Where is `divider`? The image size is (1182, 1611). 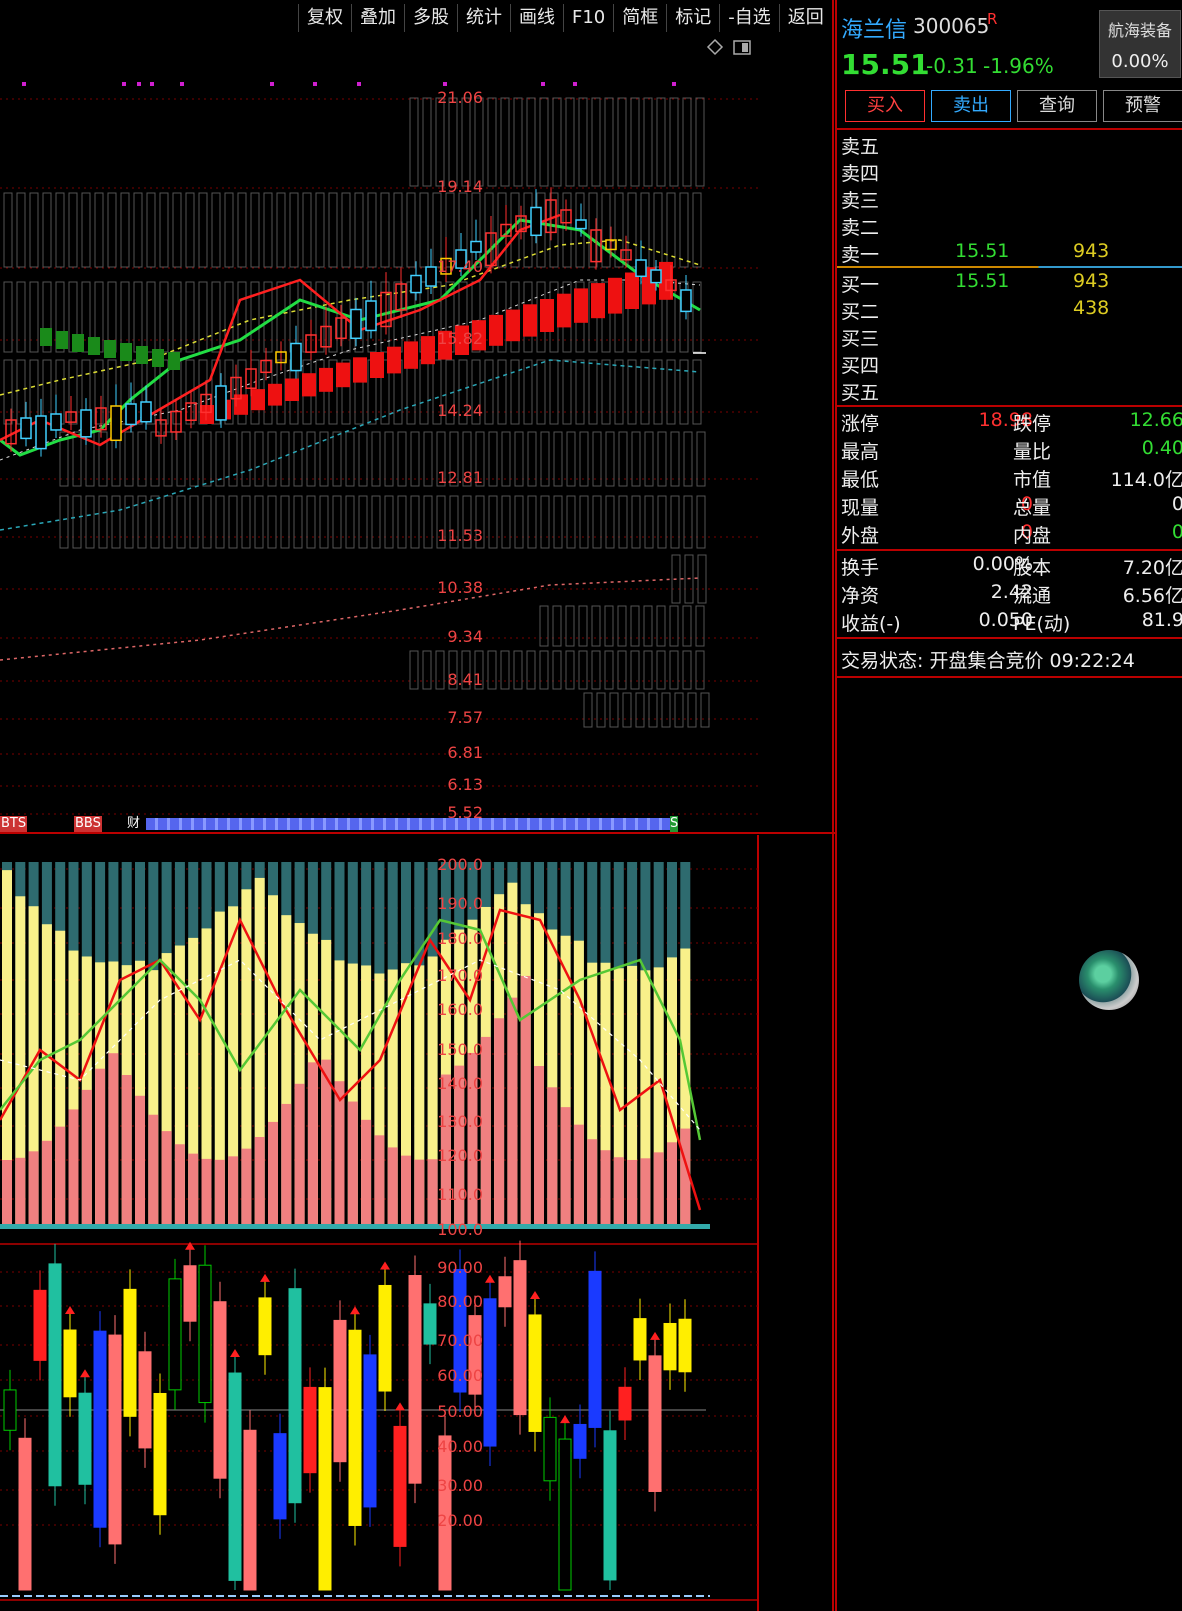
divider is located at coordinates (1009, 550).